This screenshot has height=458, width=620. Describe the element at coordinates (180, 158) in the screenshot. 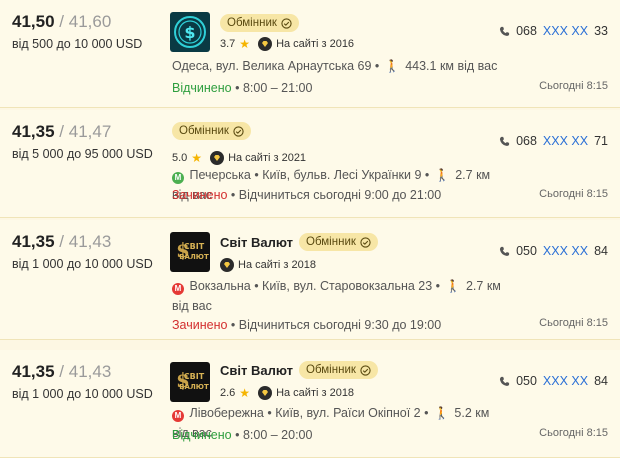

I see `rating-value: 5.0` at that location.